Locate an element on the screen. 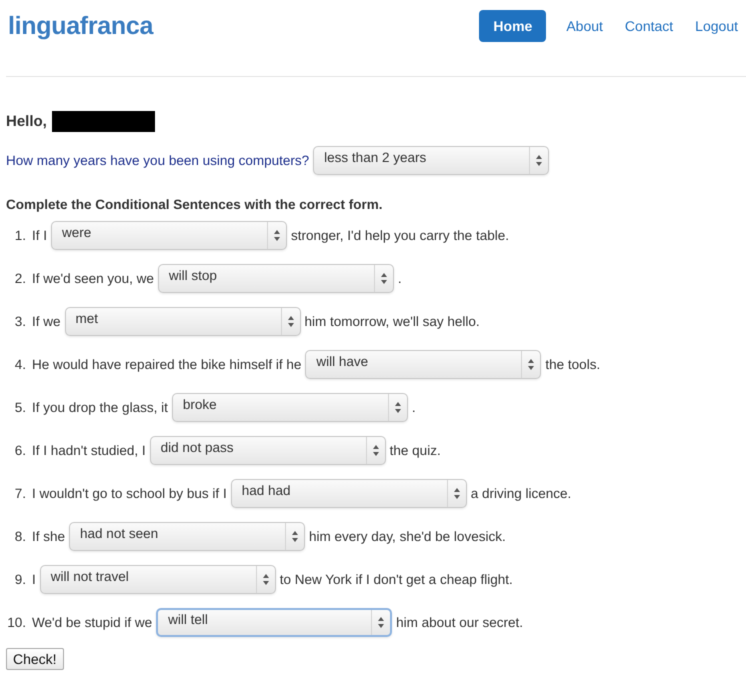 The image size is (746, 694). sentence-start: If we is located at coordinates (46, 321).